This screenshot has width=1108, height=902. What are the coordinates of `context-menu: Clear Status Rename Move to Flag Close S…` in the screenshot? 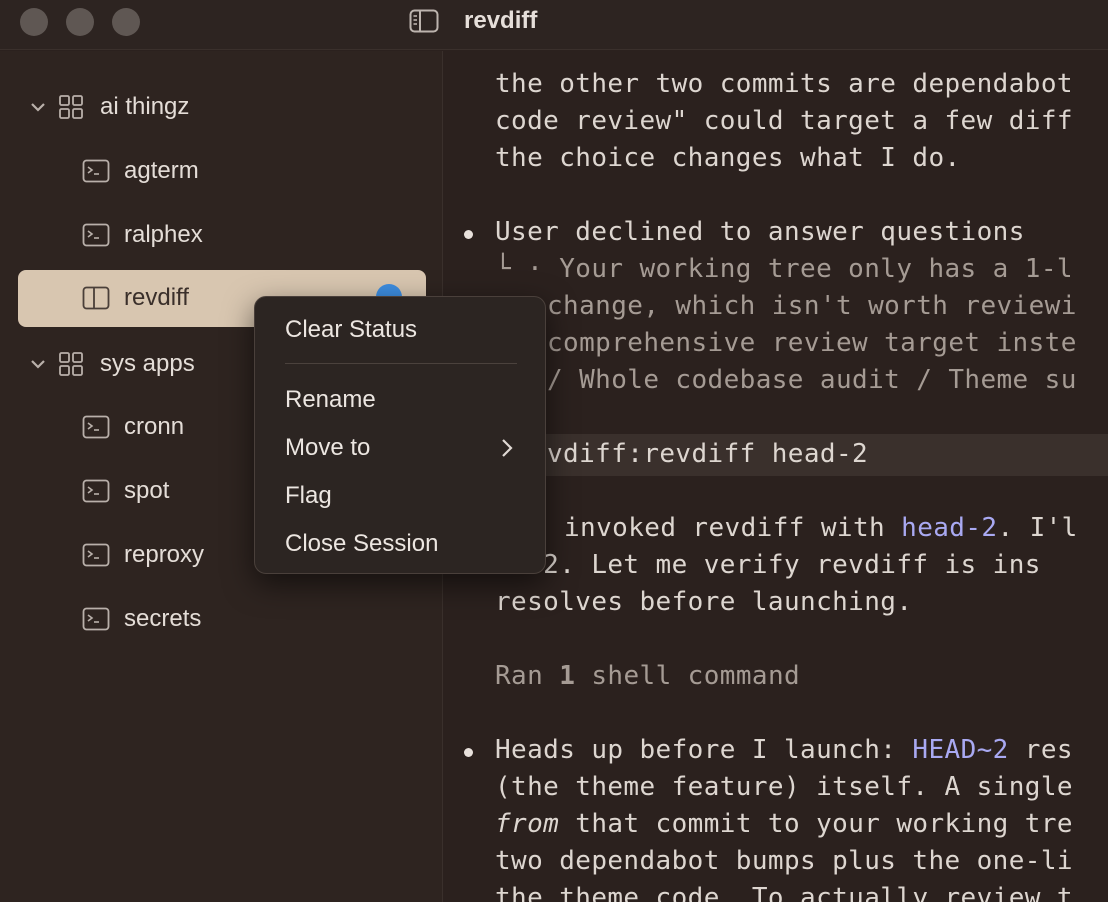 It's located at (400, 435).